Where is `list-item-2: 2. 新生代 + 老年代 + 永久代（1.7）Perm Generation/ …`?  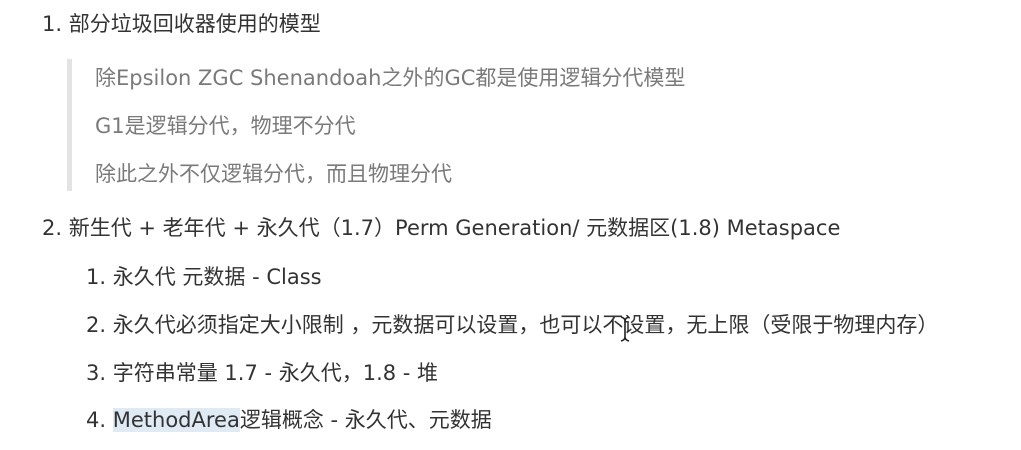 list-item-2: 2. 新生代 + 老年代 + 永久代（1.7）Perm Generation/ … is located at coordinates (441, 228).